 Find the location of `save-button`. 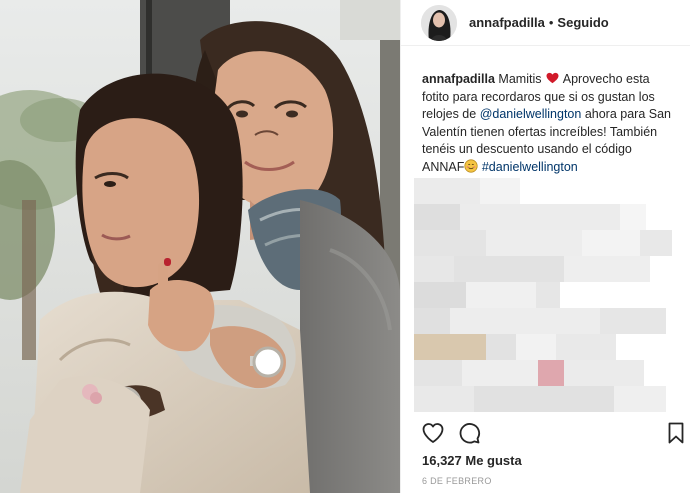

save-button is located at coordinates (676, 433).